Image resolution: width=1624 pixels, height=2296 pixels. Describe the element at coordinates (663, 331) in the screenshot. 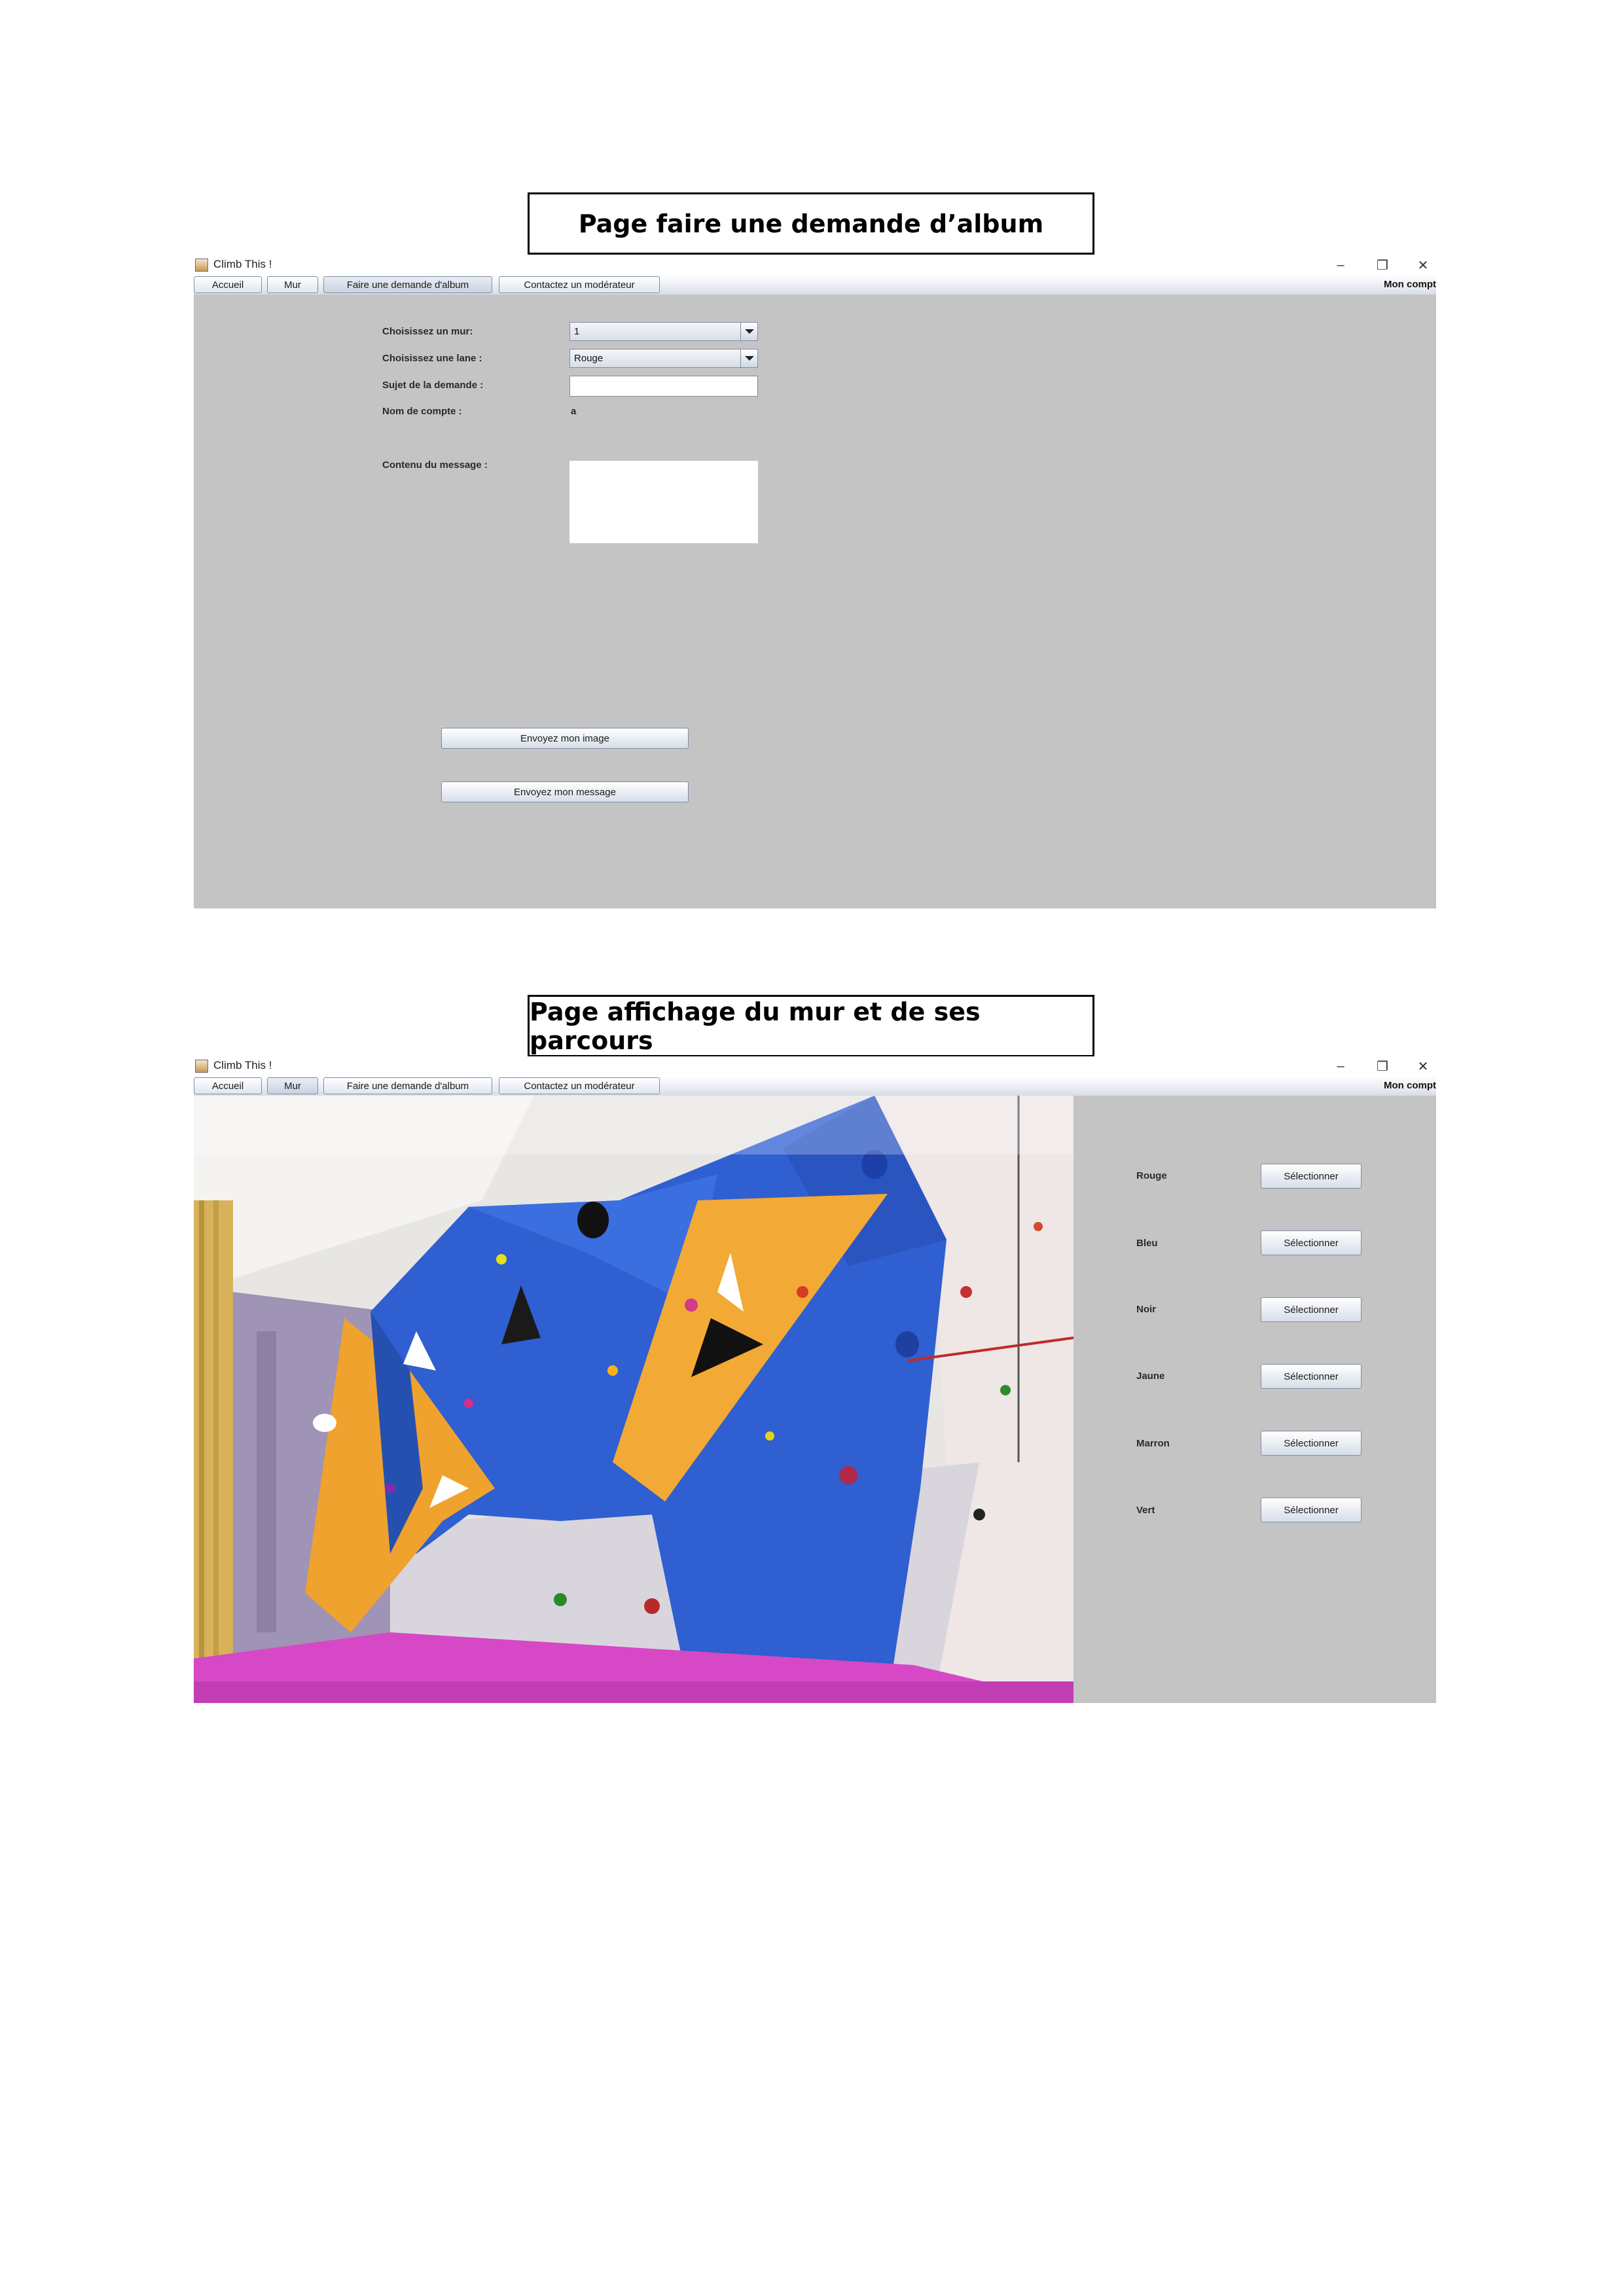

I see `wall-select: 1` at that location.